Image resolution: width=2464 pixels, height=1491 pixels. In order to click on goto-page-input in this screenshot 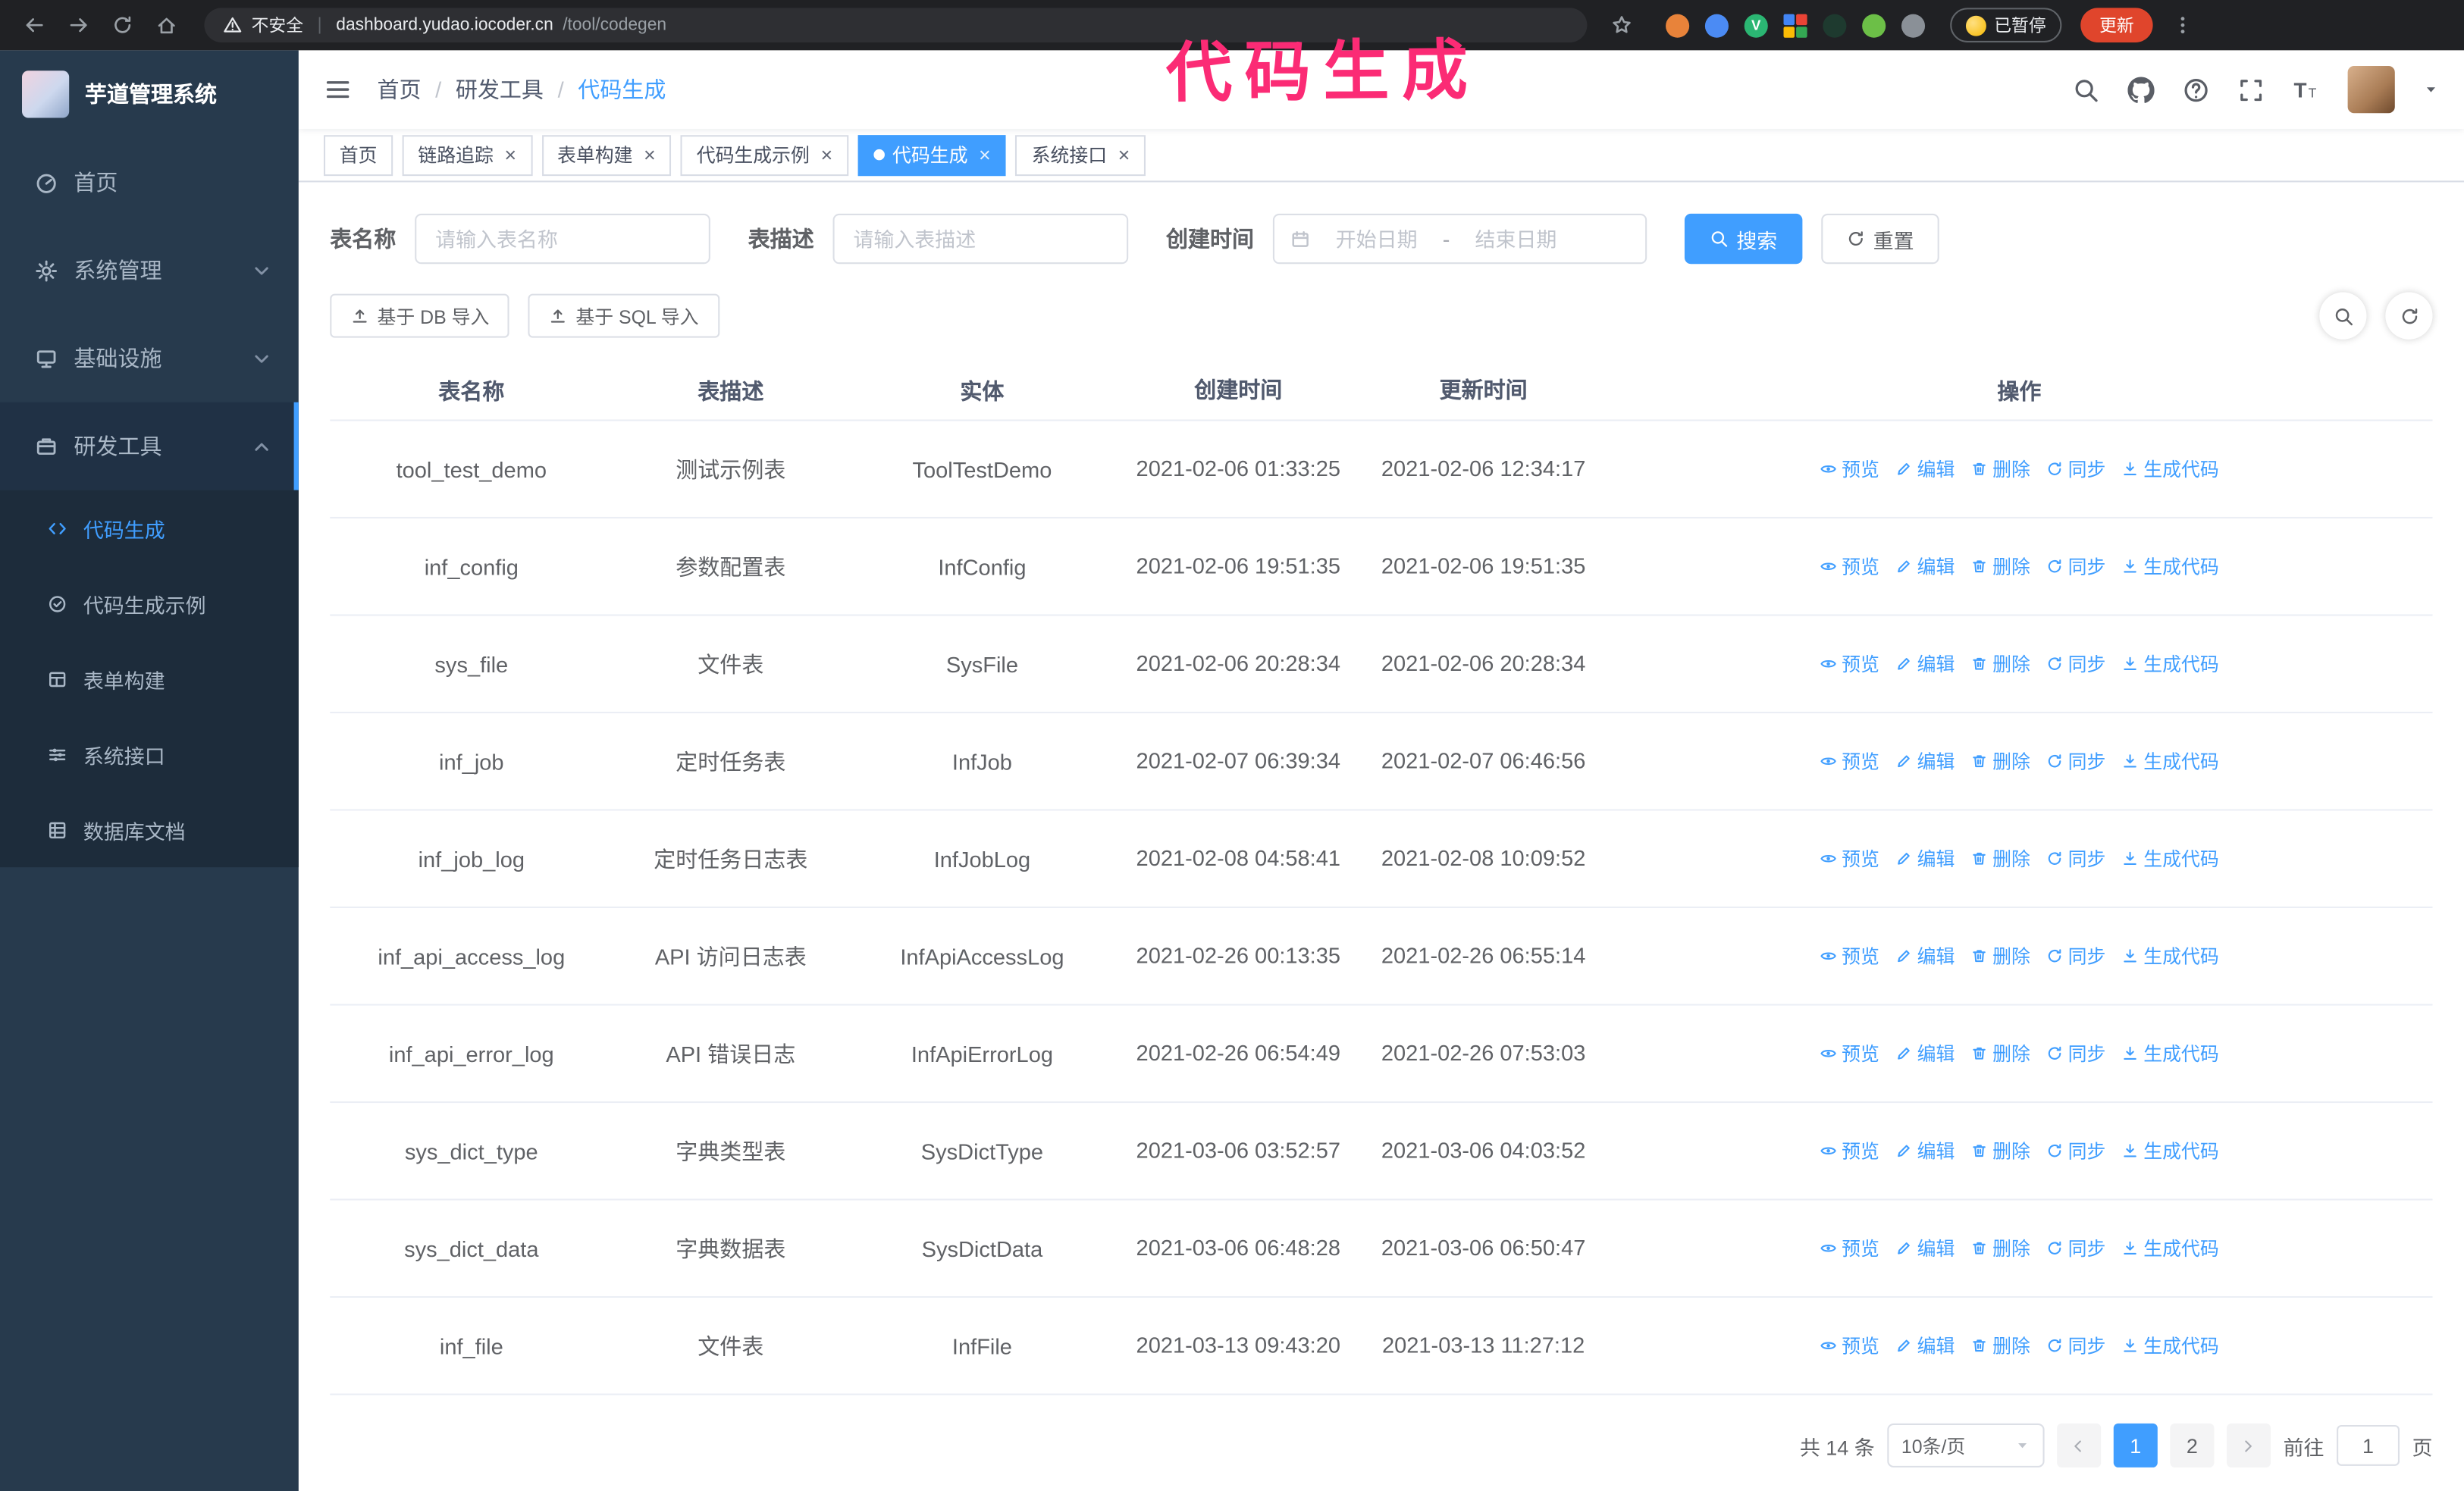, I will do `click(2368, 1445)`.